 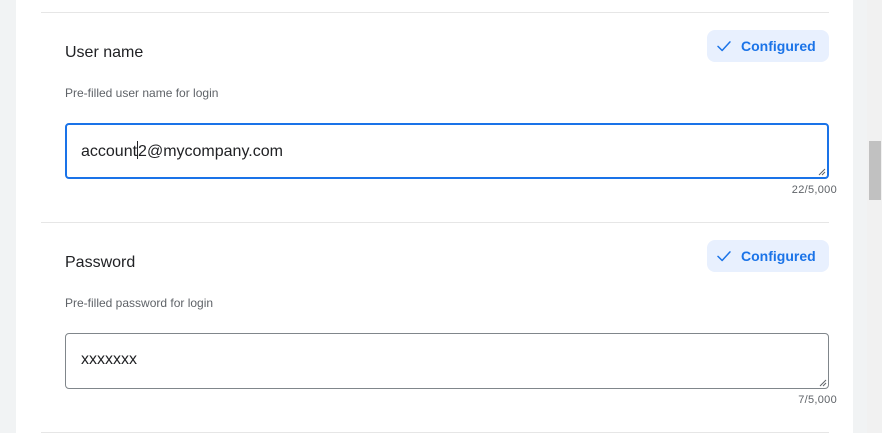 What do you see at coordinates (139, 303) in the screenshot?
I see `field-description: Pre-filled password for login` at bounding box center [139, 303].